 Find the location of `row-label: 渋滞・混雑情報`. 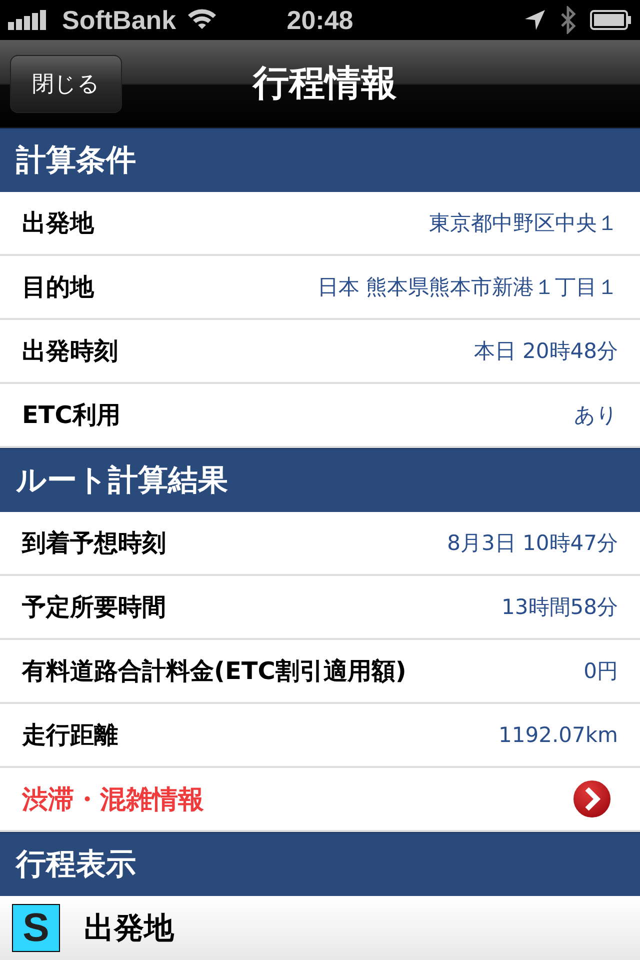

row-label: 渋滞・混雑情報 is located at coordinates (113, 800).